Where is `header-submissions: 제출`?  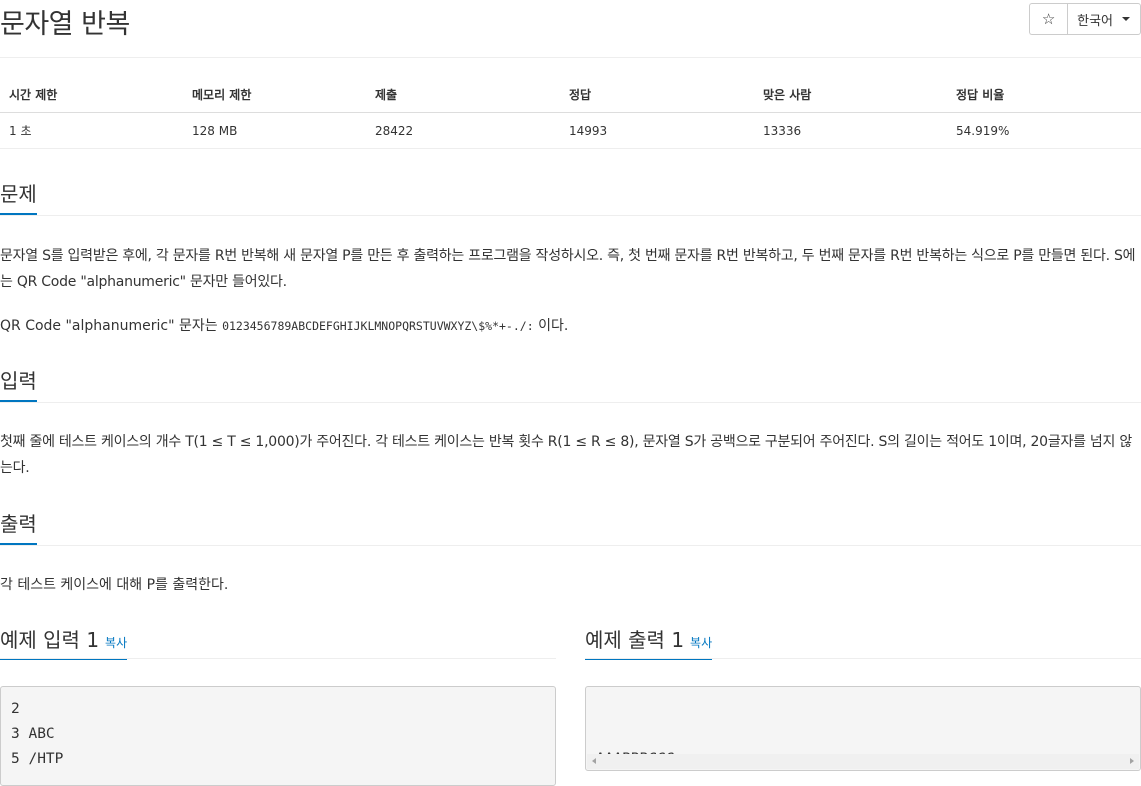
header-submissions: 제출 is located at coordinates (463, 95).